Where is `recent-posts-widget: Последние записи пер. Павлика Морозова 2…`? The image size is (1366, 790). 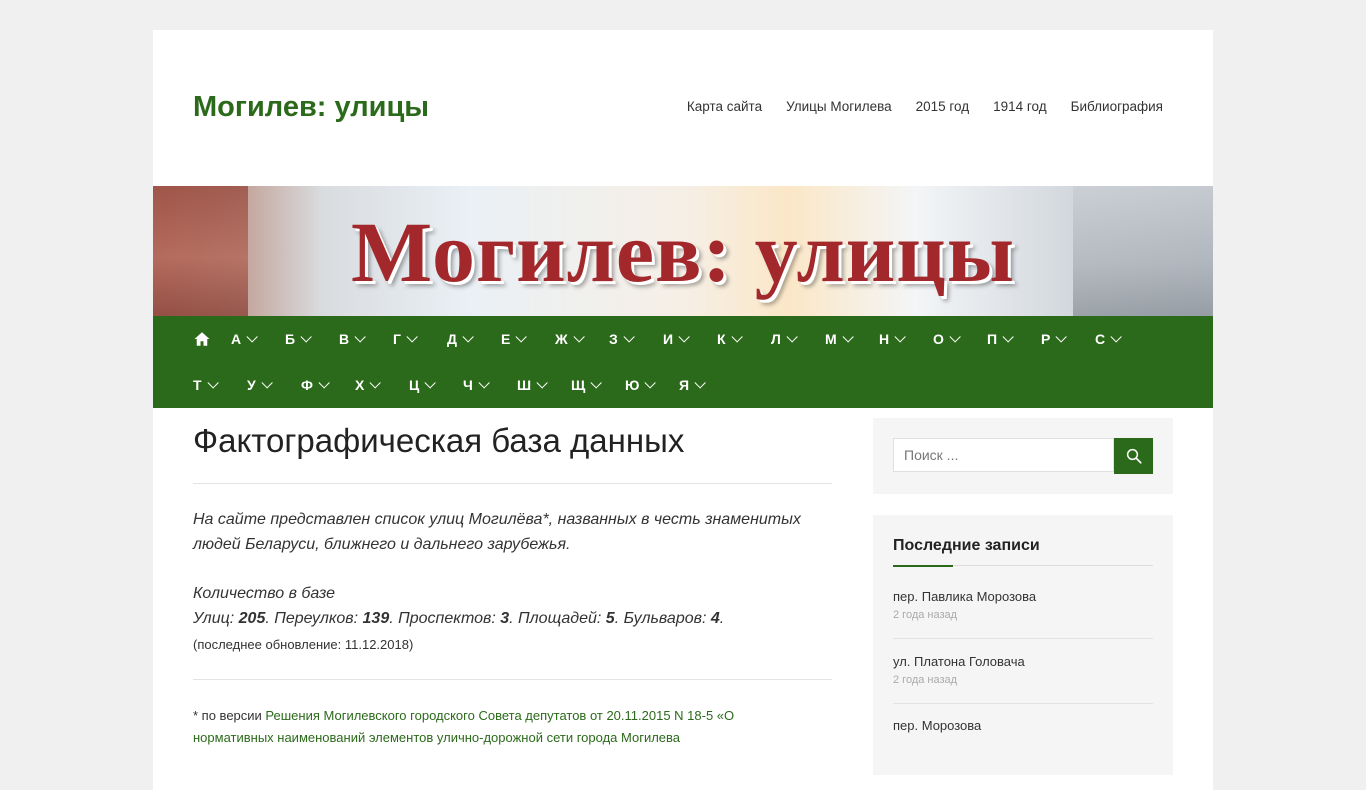
recent-posts-widget: Последние записи пер. Павлика Морозова 2… is located at coordinates (1023, 645).